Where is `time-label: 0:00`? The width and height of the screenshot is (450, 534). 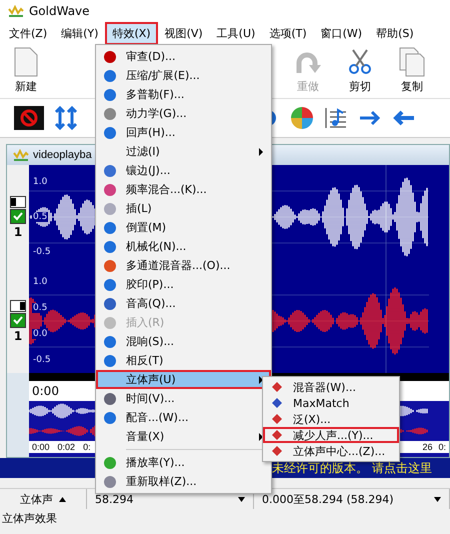
time-label: 0:00 is located at coordinates (45, 391).